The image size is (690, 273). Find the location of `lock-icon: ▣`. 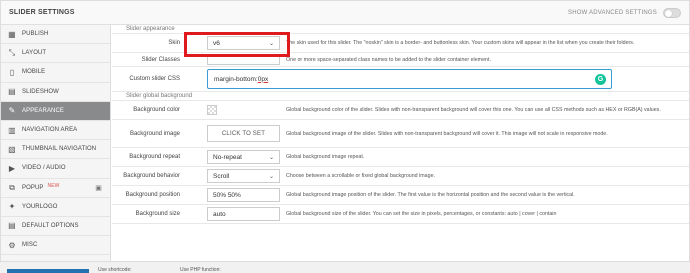

lock-icon: ▣ is located at coordinates (98, 188).